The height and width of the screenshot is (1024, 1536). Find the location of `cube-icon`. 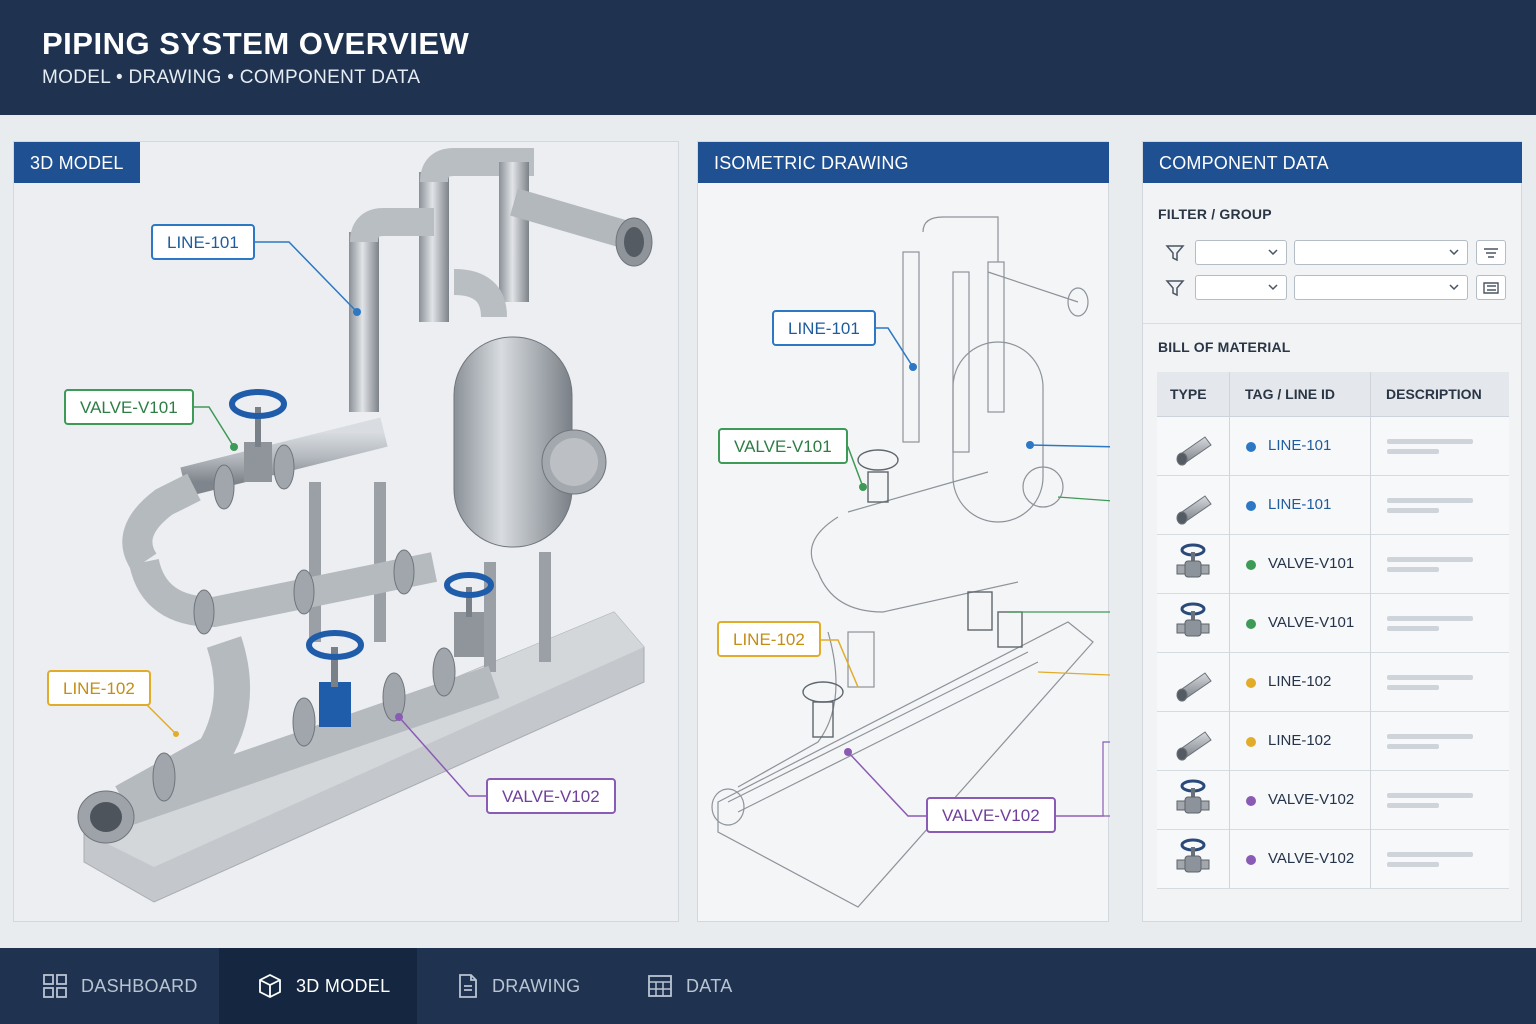

cube-icon is located at coordinates (270, 986).